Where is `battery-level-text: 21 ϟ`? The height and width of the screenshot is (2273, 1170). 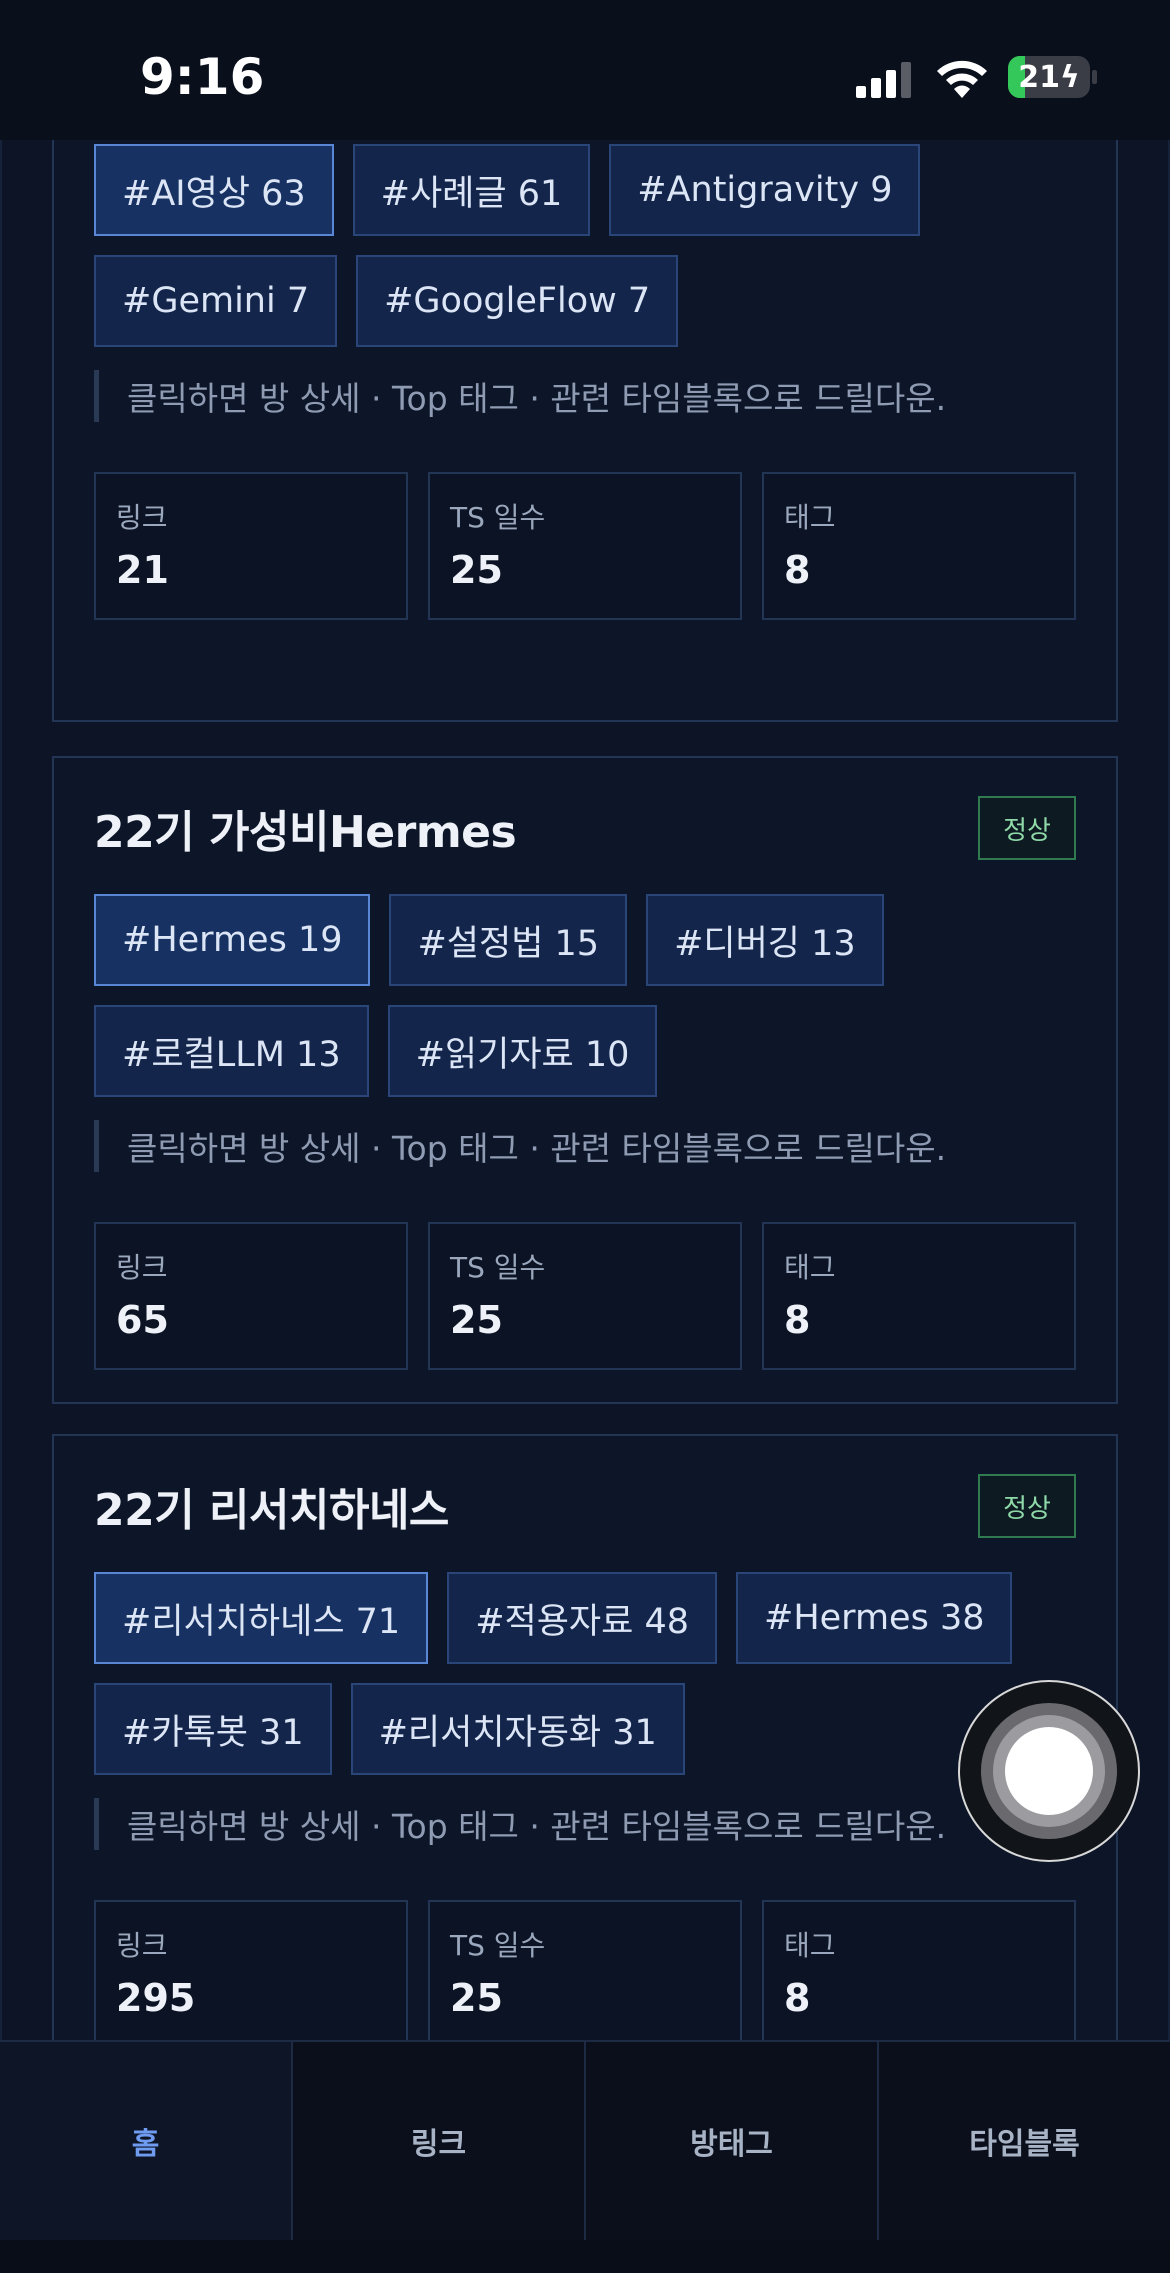
battery-level-text: 21 ϟ is located at coordinates (1049, 77).